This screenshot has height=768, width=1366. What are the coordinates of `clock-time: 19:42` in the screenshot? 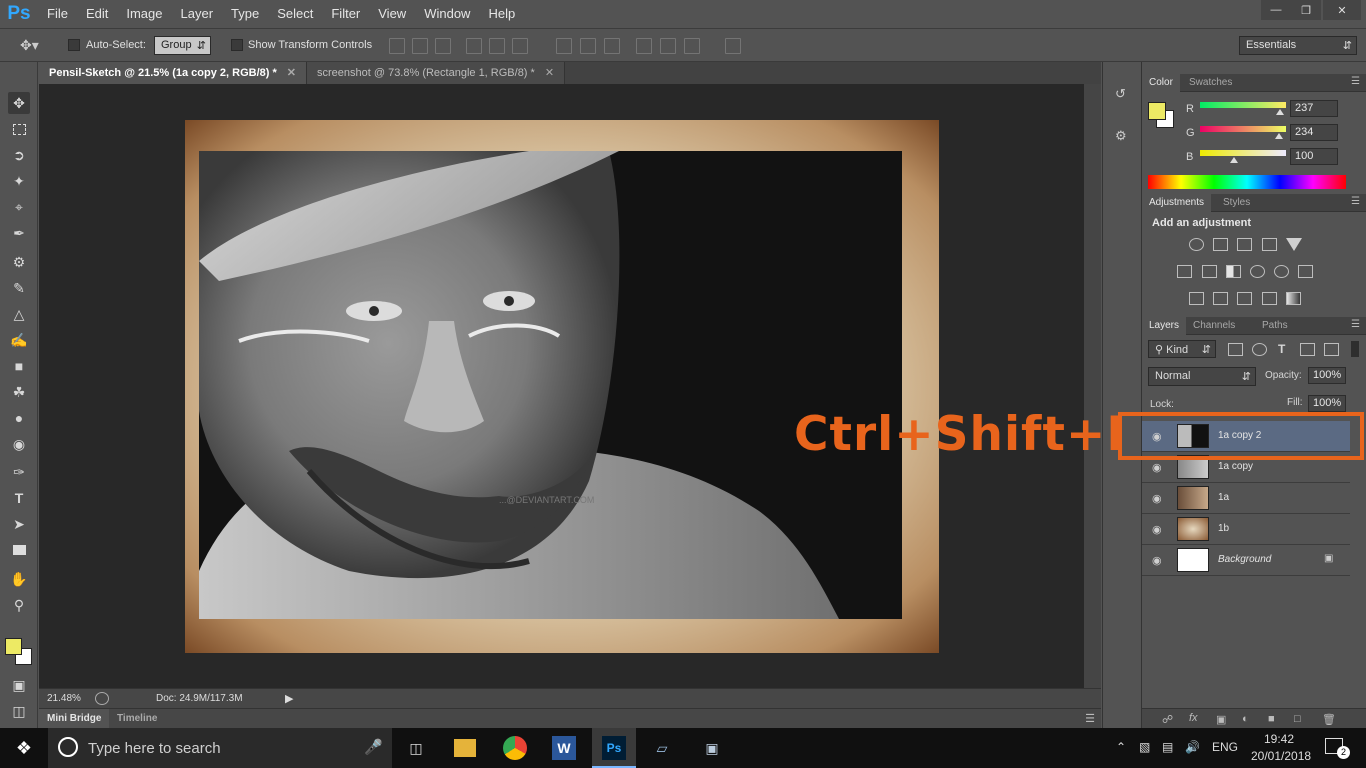 It's located at (1279, 739).